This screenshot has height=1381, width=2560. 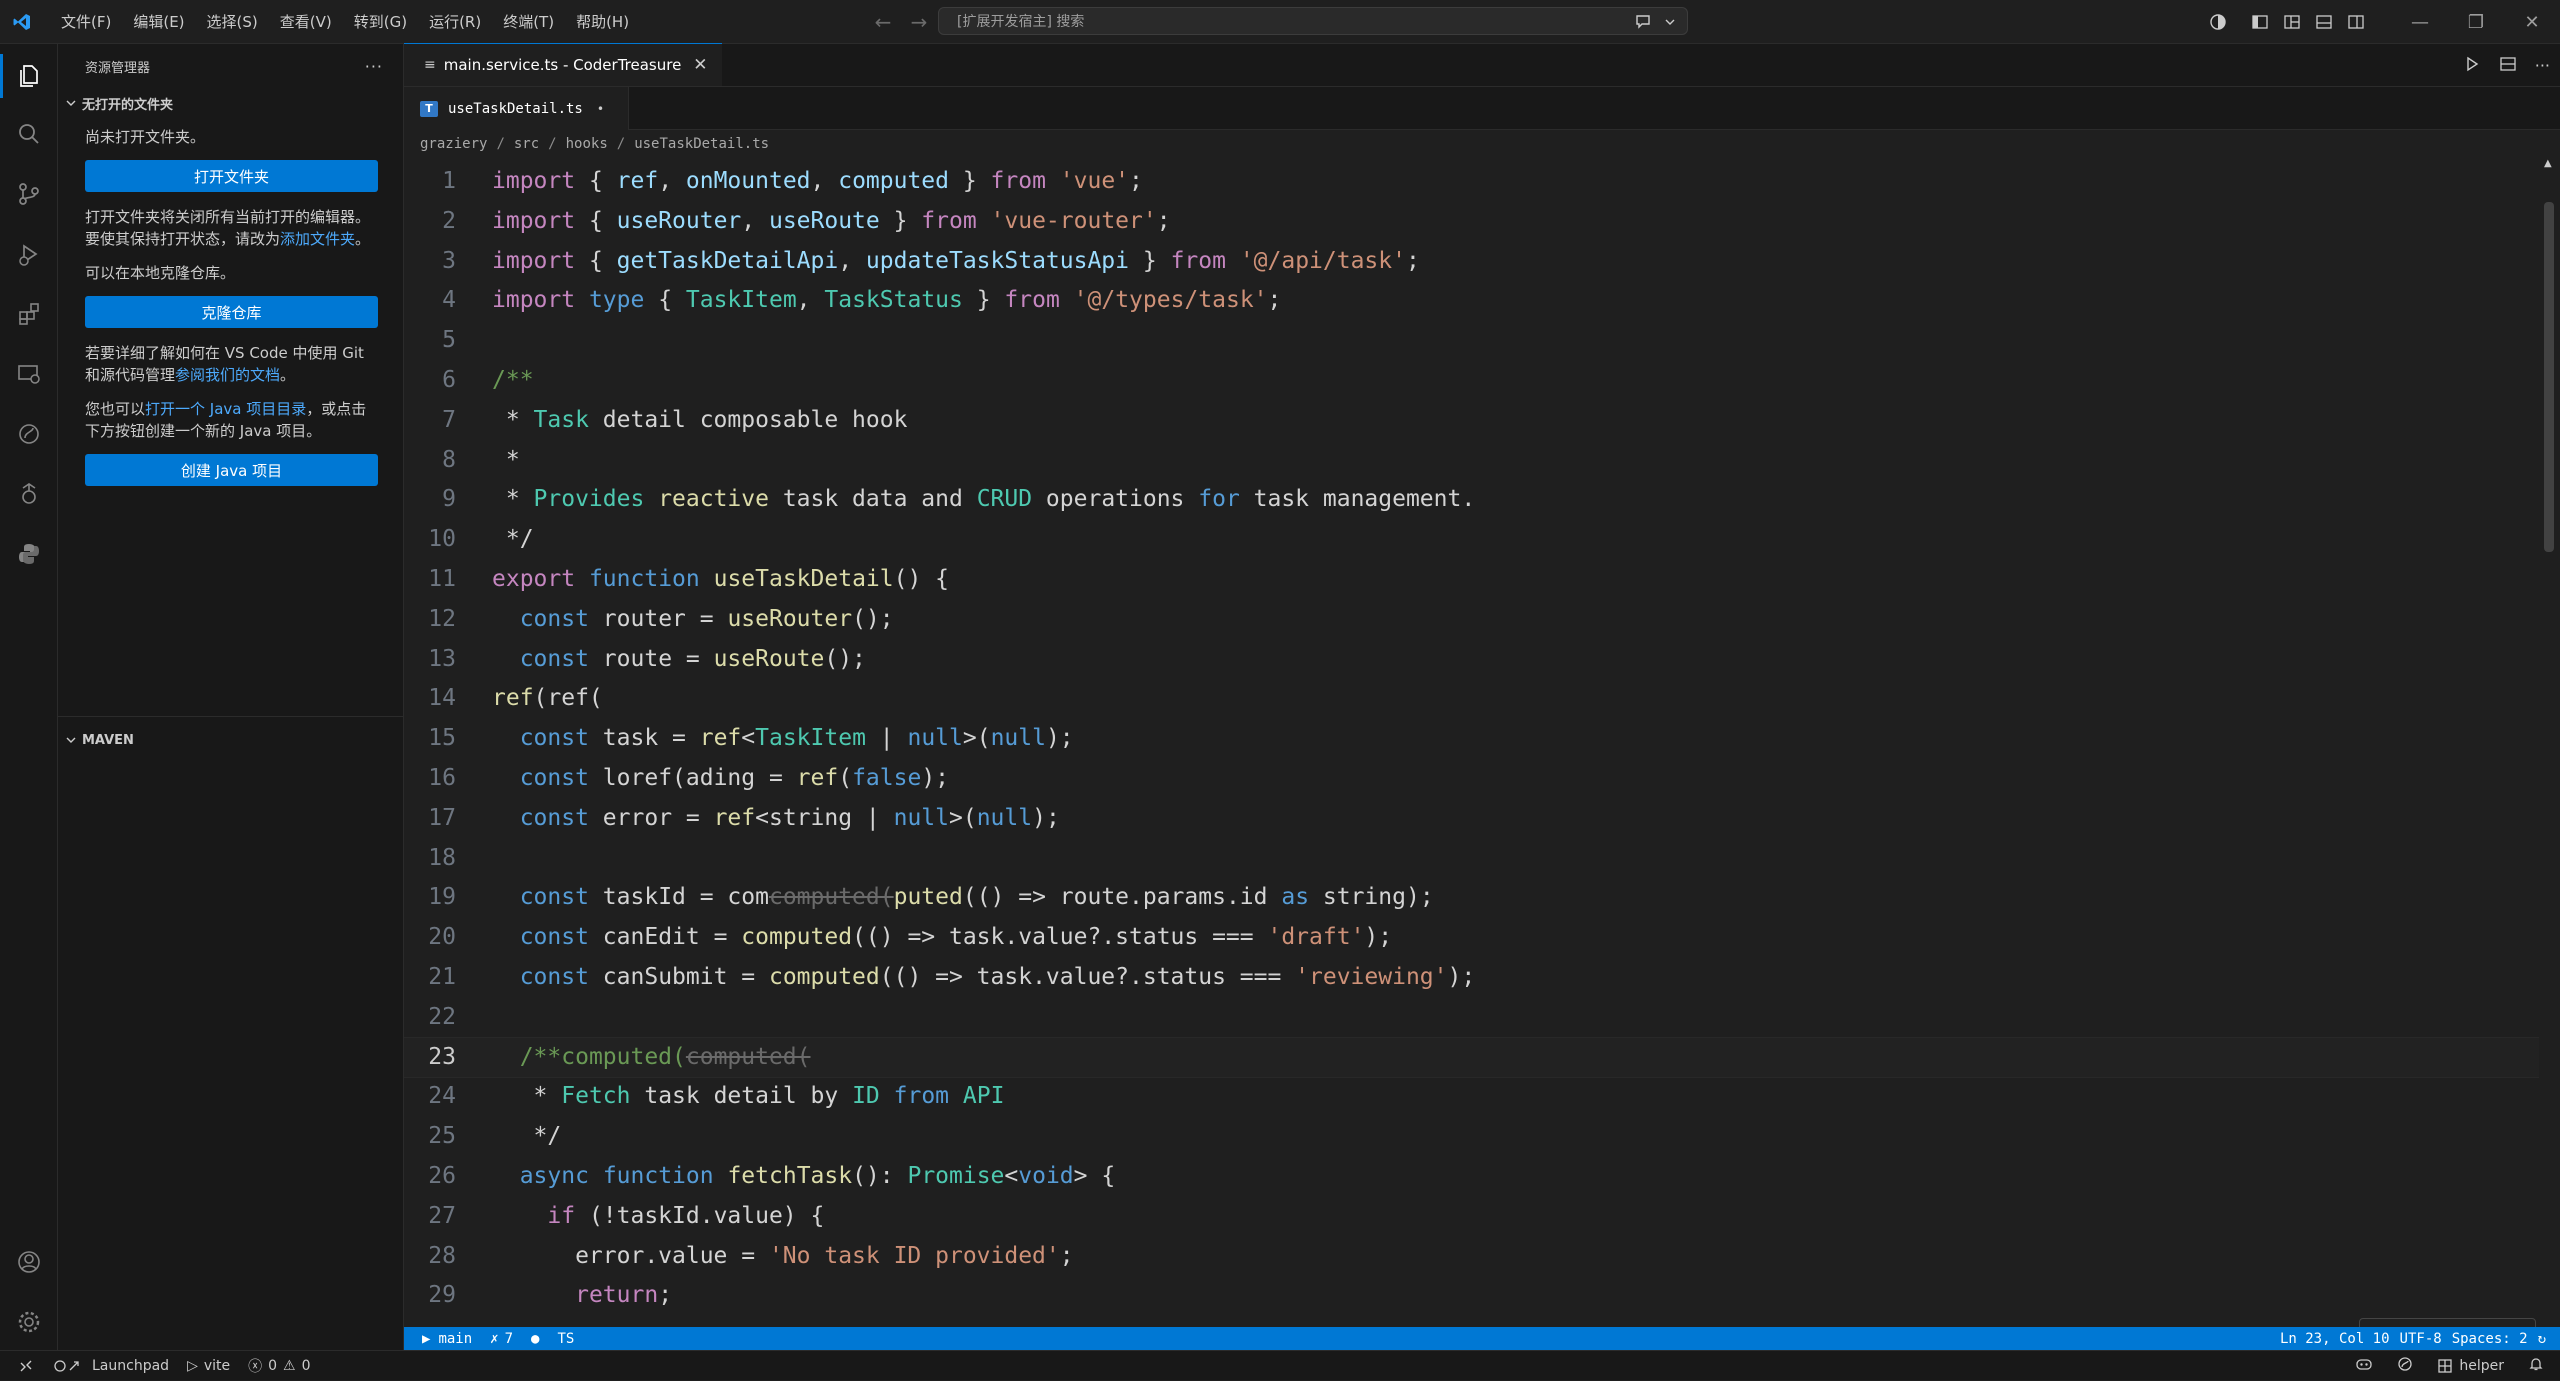 I want to click on code-line: 28 error.value = 'No task ID provided';, so click(x=1471, y=1257).